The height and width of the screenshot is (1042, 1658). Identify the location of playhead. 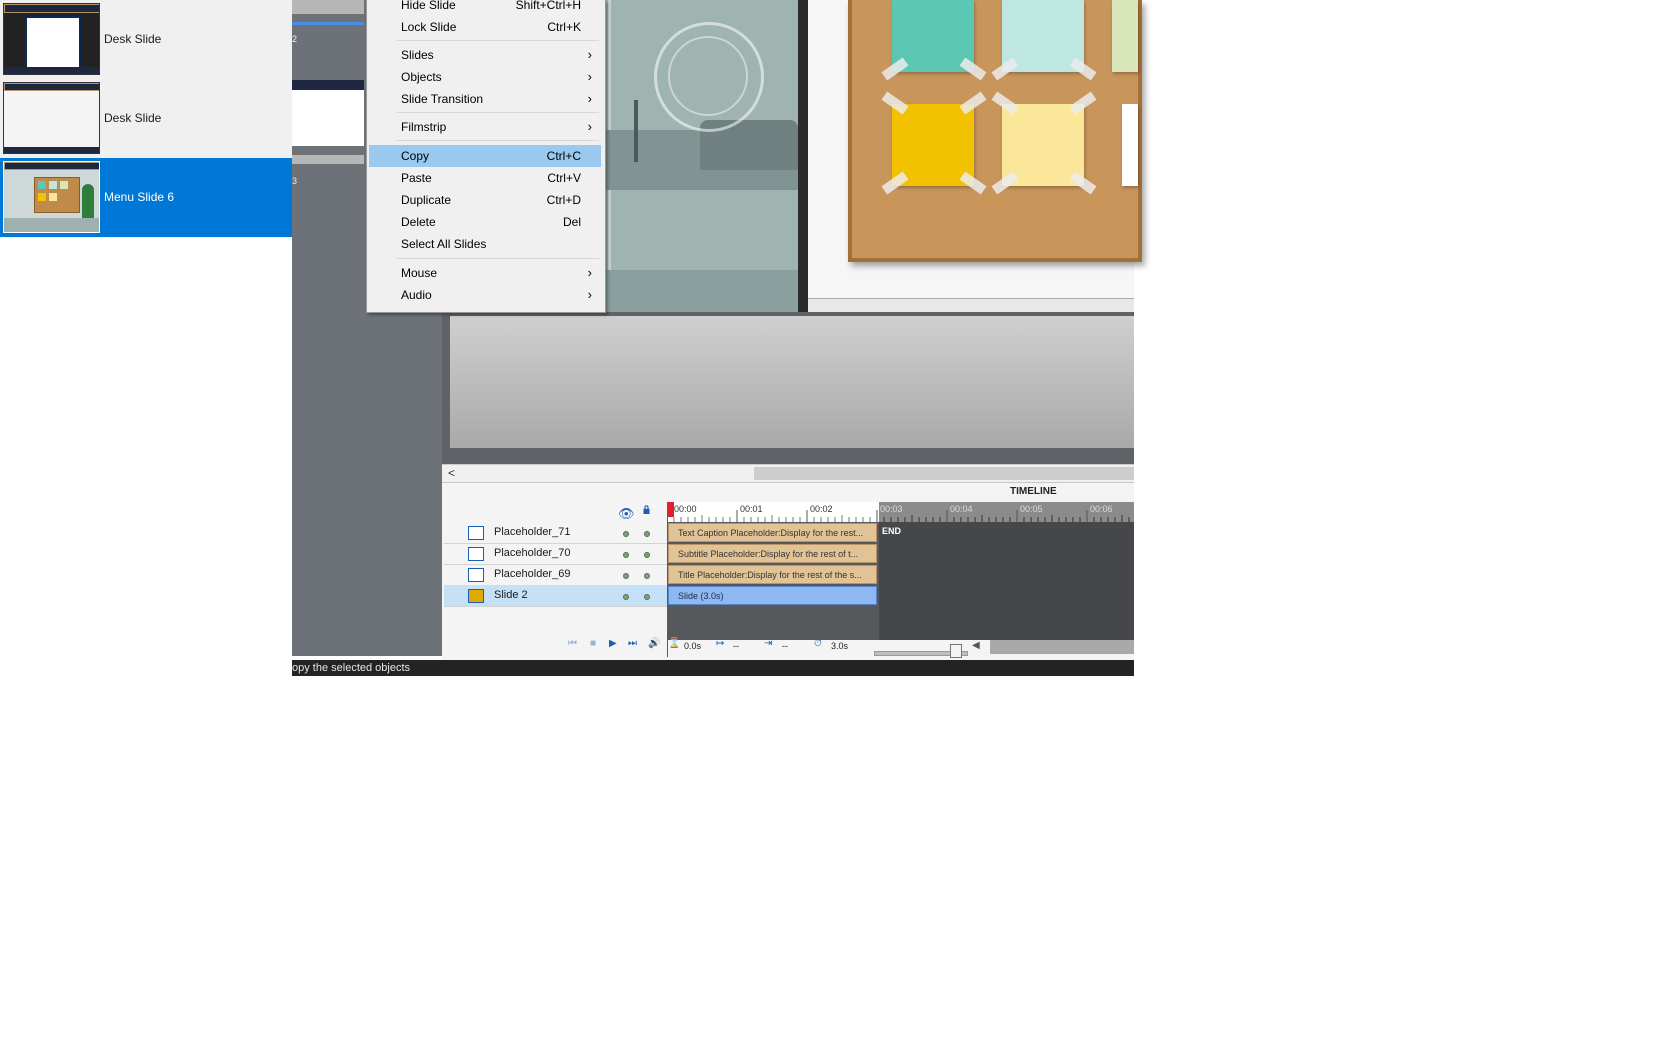
(670, 509).